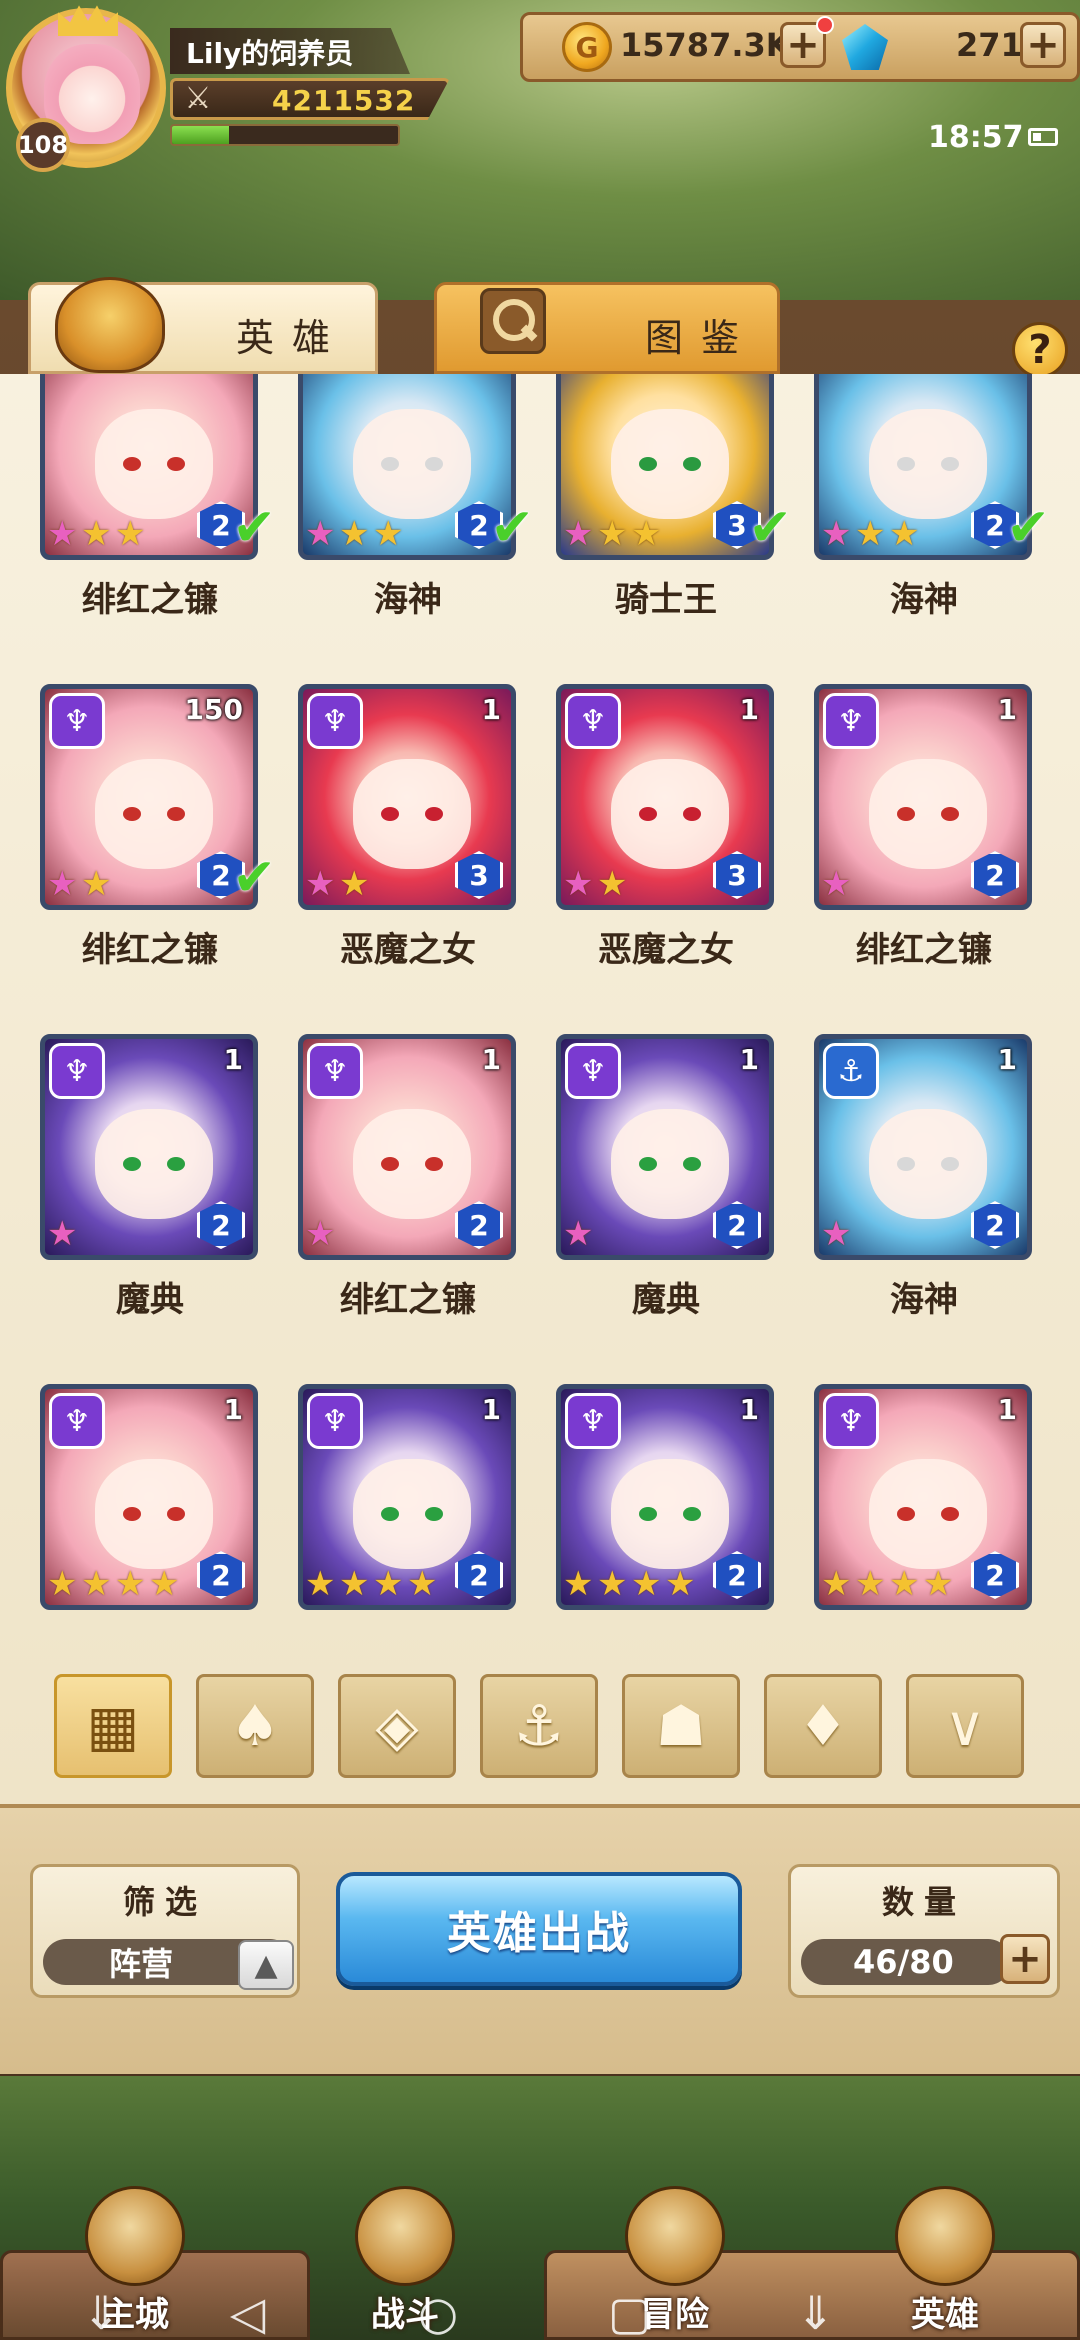 The height and width of the screenshot is (2340, 1080). Describe the element at coordinates (247, 2313) in the screenshot. I see `system-back-icon: ◁` at that location.